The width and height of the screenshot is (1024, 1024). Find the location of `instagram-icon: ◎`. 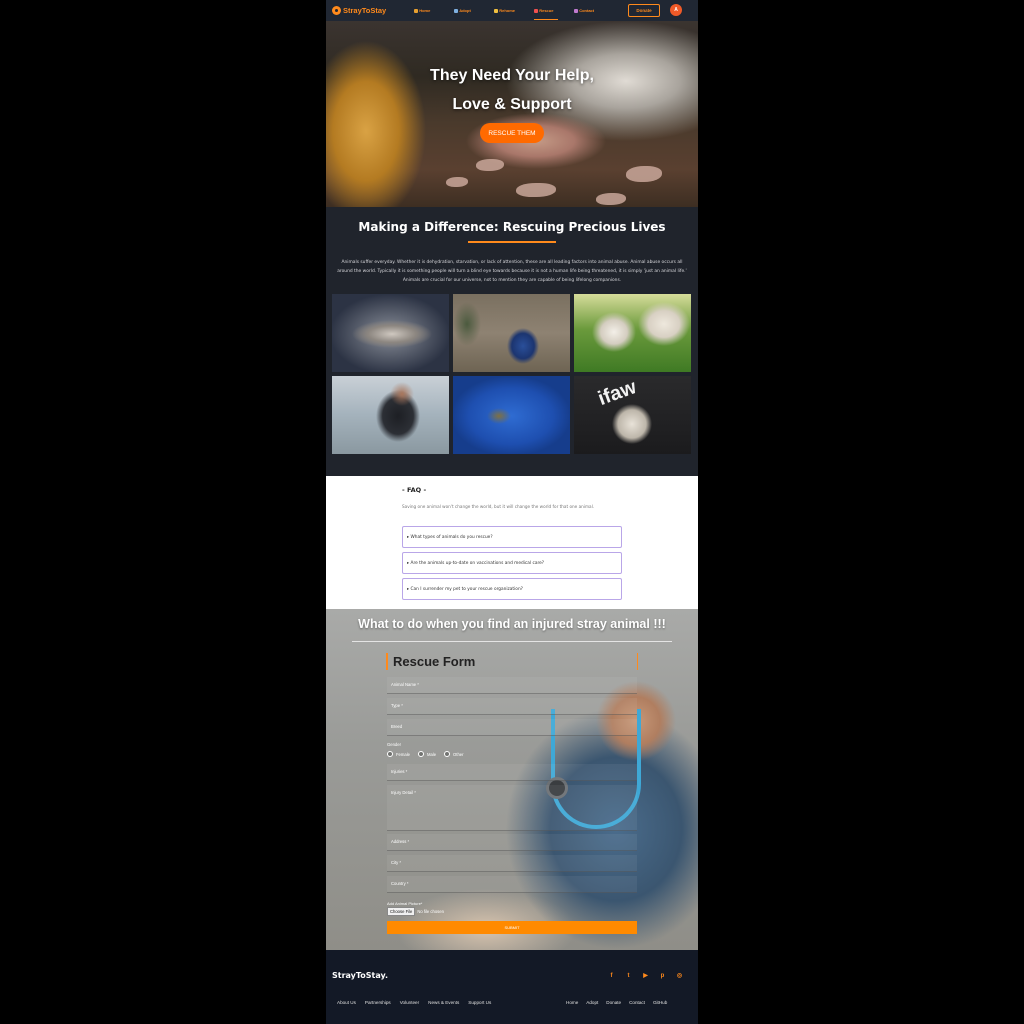

instagram-icon: ◎ is located at coordinates (679, 975).